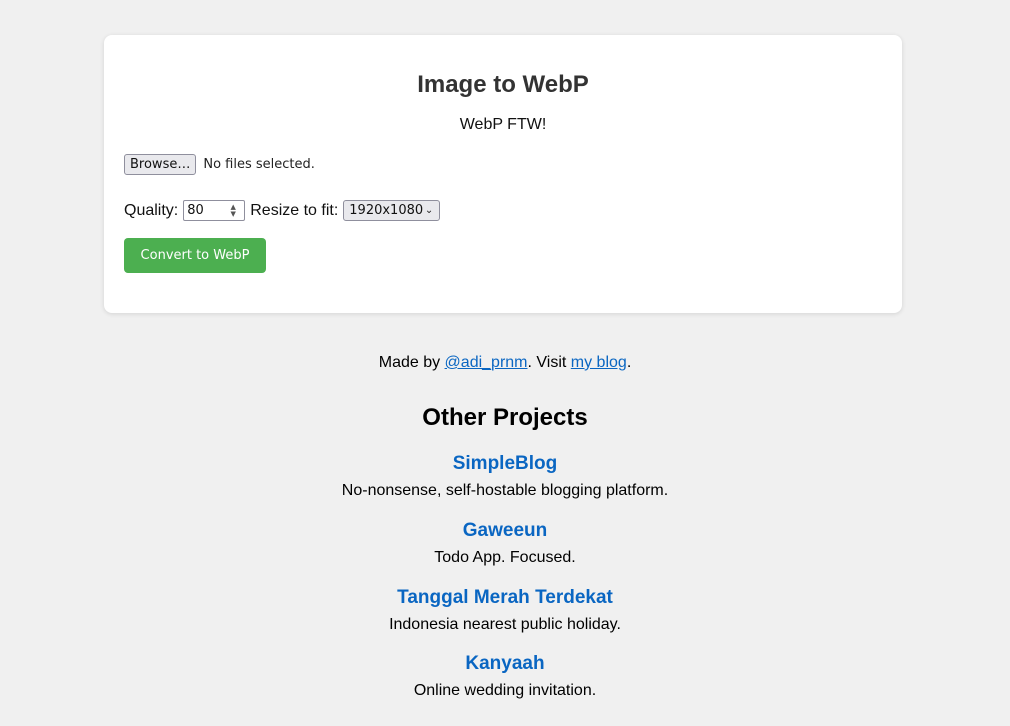 Image resolution: width=1010 pixels, height=726 pixels. Describe the element at coordinates (214, 210) in the screenshot. I see `quality-input: 80 ▲ ▼` at that location.